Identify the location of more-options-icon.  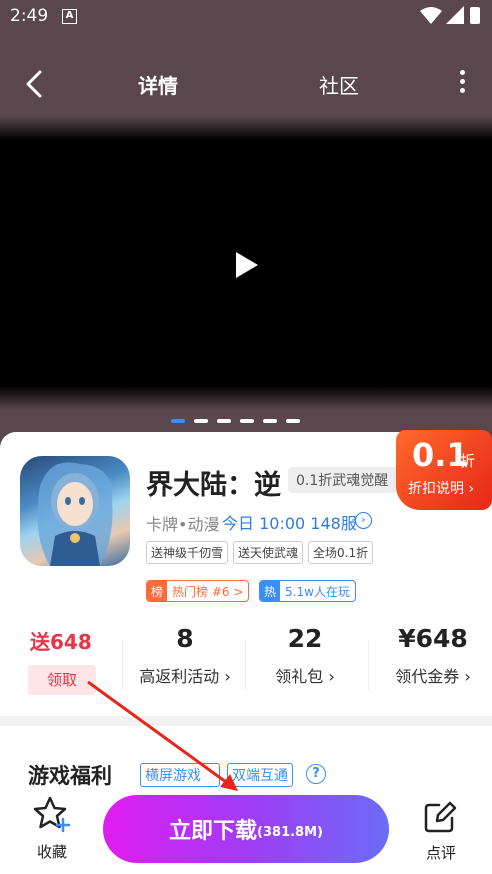
(462, 84).